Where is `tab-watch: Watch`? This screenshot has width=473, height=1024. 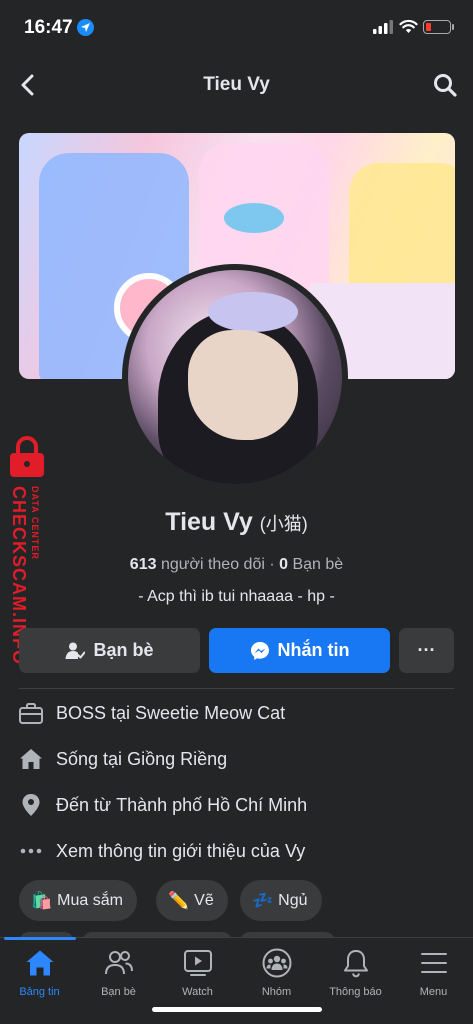
tab-watch: Watch is located at coordinates (197, 972).